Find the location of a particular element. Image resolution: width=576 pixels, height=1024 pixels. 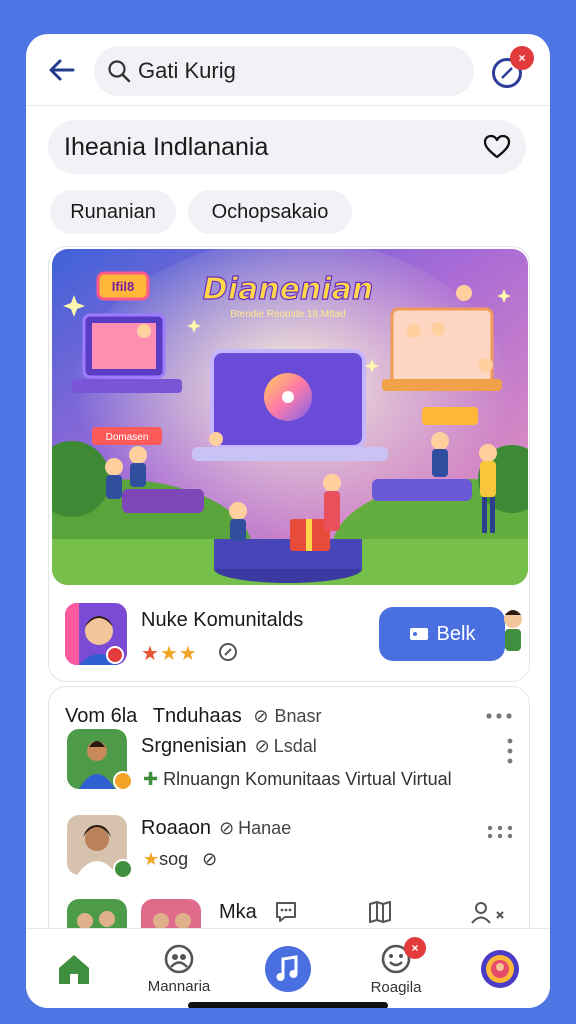

book-icon is located at coordinates (380, 912).